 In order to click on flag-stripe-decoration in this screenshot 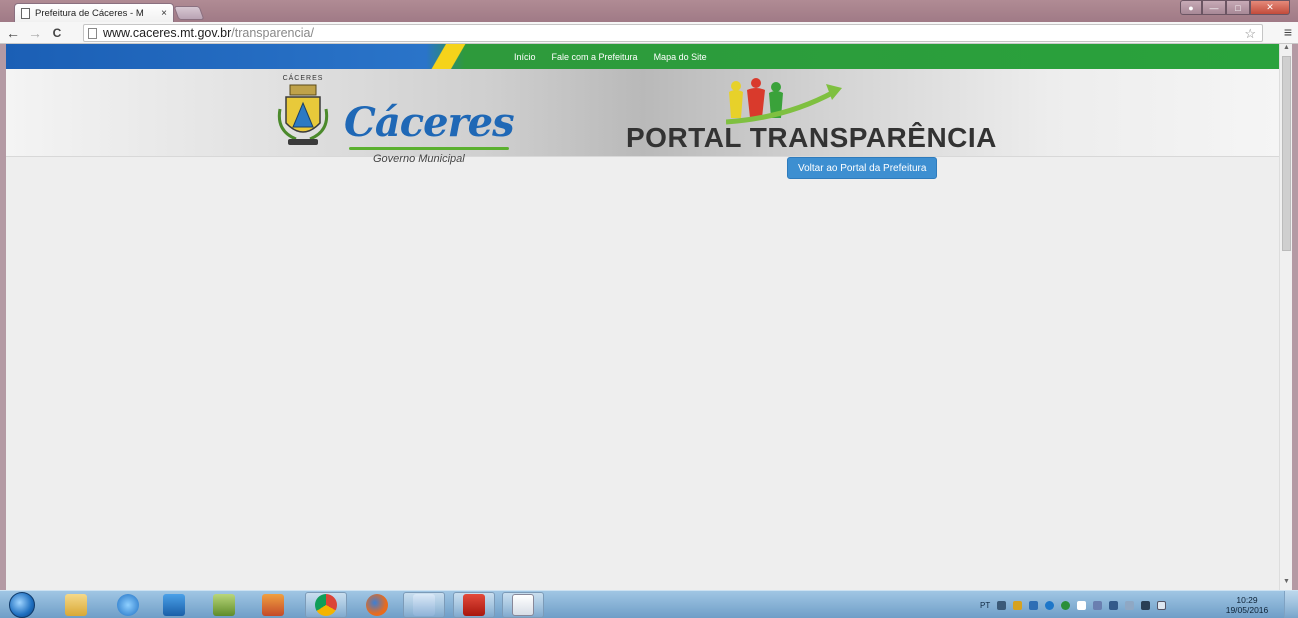, I will do `click(451, 56)`.